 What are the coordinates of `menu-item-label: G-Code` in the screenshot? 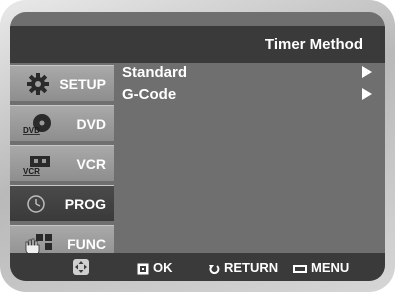 It's located at (149, 94).